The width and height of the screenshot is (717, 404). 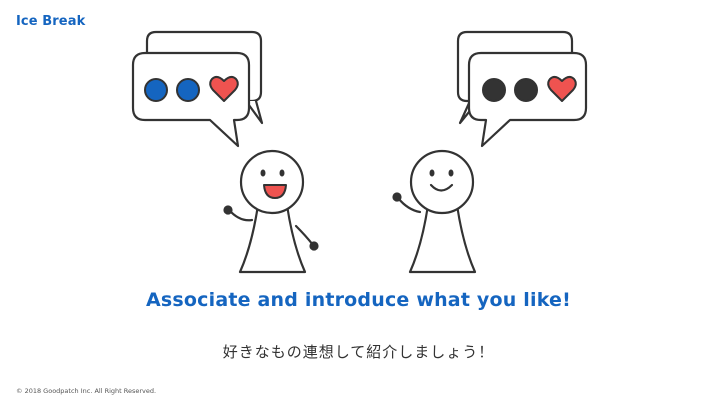 What do you see at coordinates (358, 300) in the screenshot?
I see `headline: Associate and introduce what you like!` at bounding box center [358, 300].